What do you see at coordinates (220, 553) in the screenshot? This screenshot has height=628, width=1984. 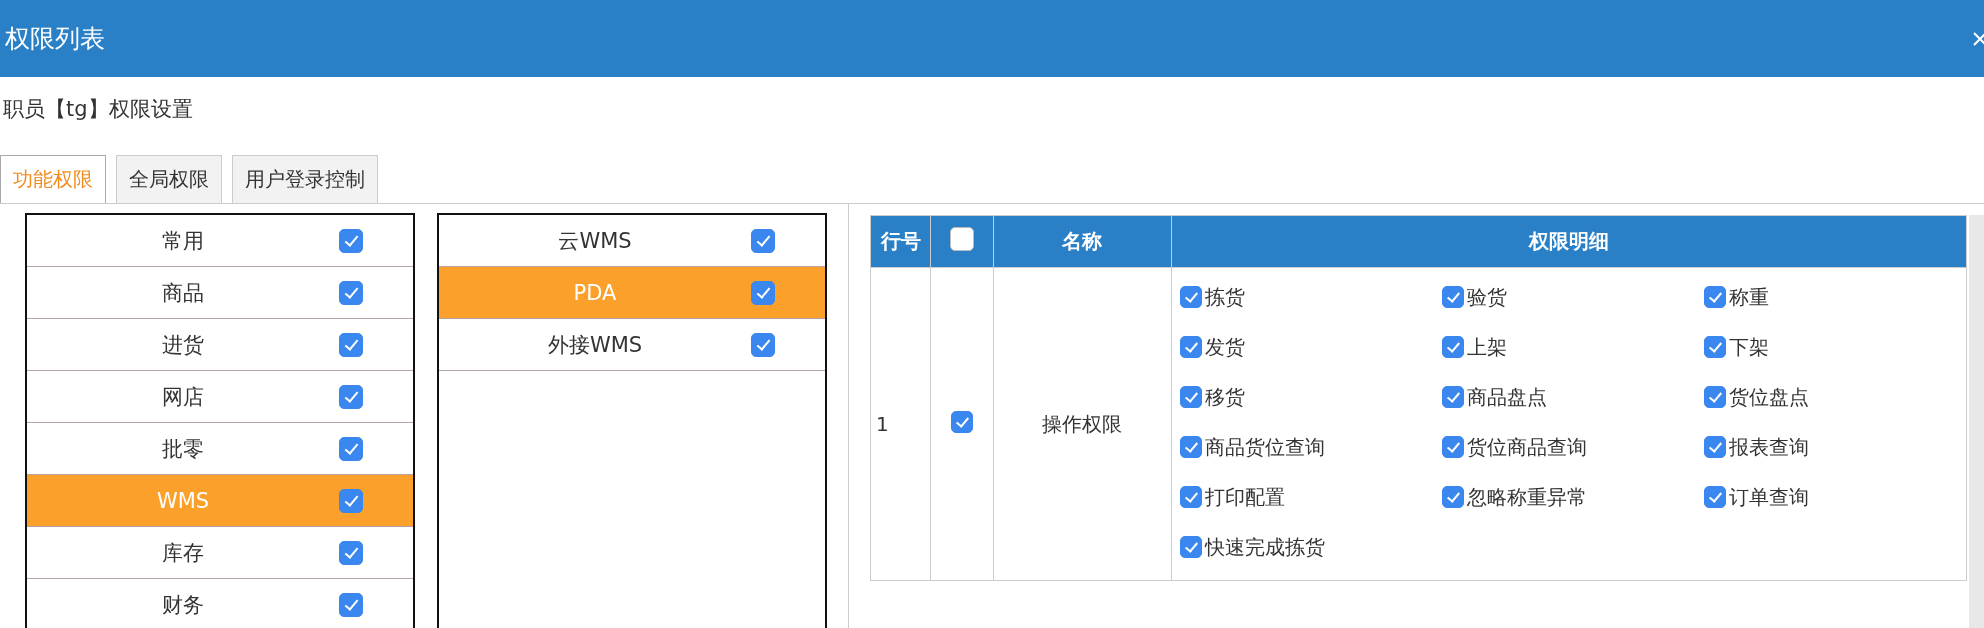 I see `module-item: 库存` at bounding box center [220, 553].